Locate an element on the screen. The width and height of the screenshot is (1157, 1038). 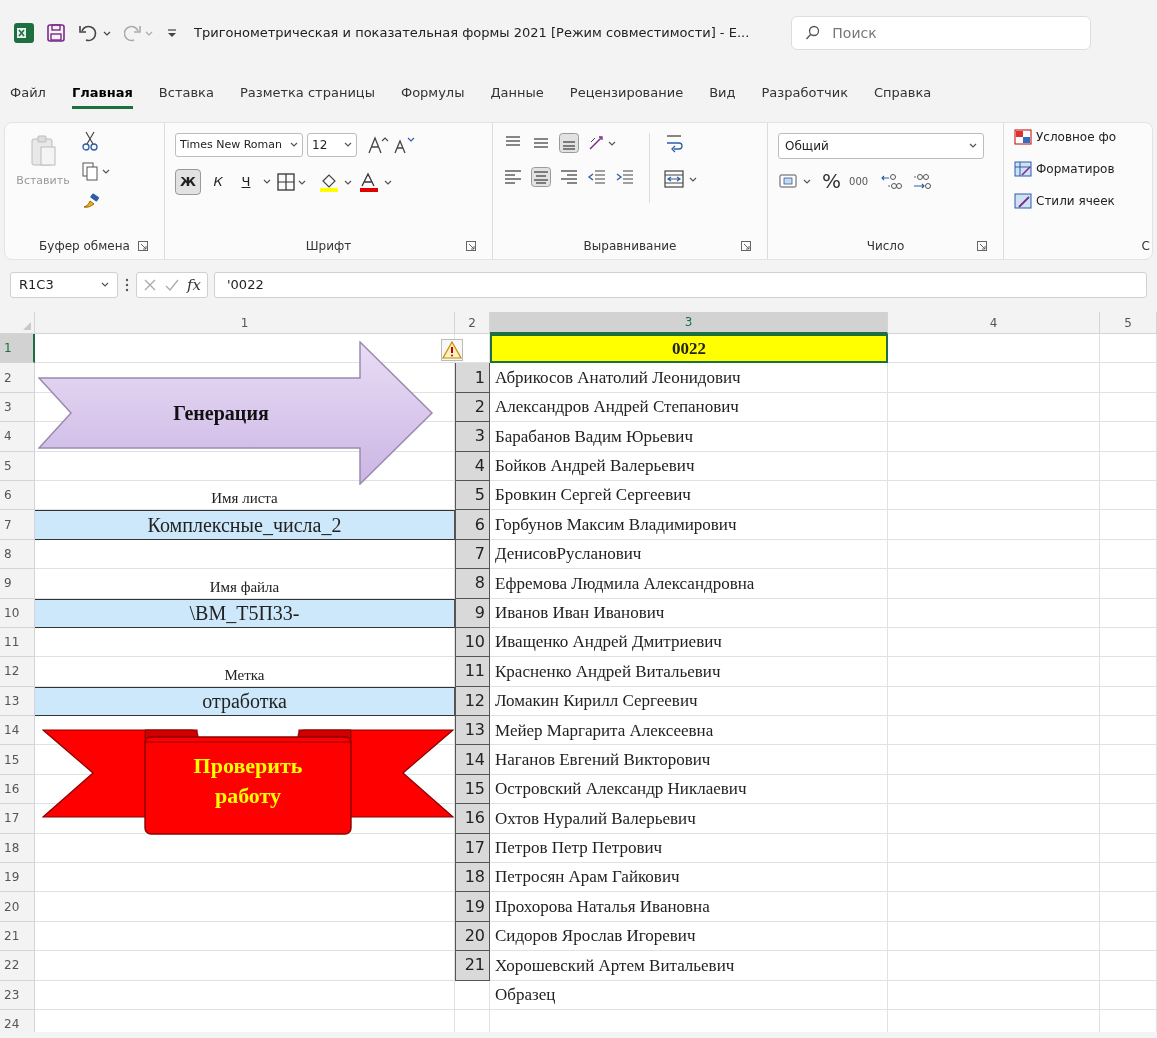
increase-indent-icon is located at coordinates (625, 177).